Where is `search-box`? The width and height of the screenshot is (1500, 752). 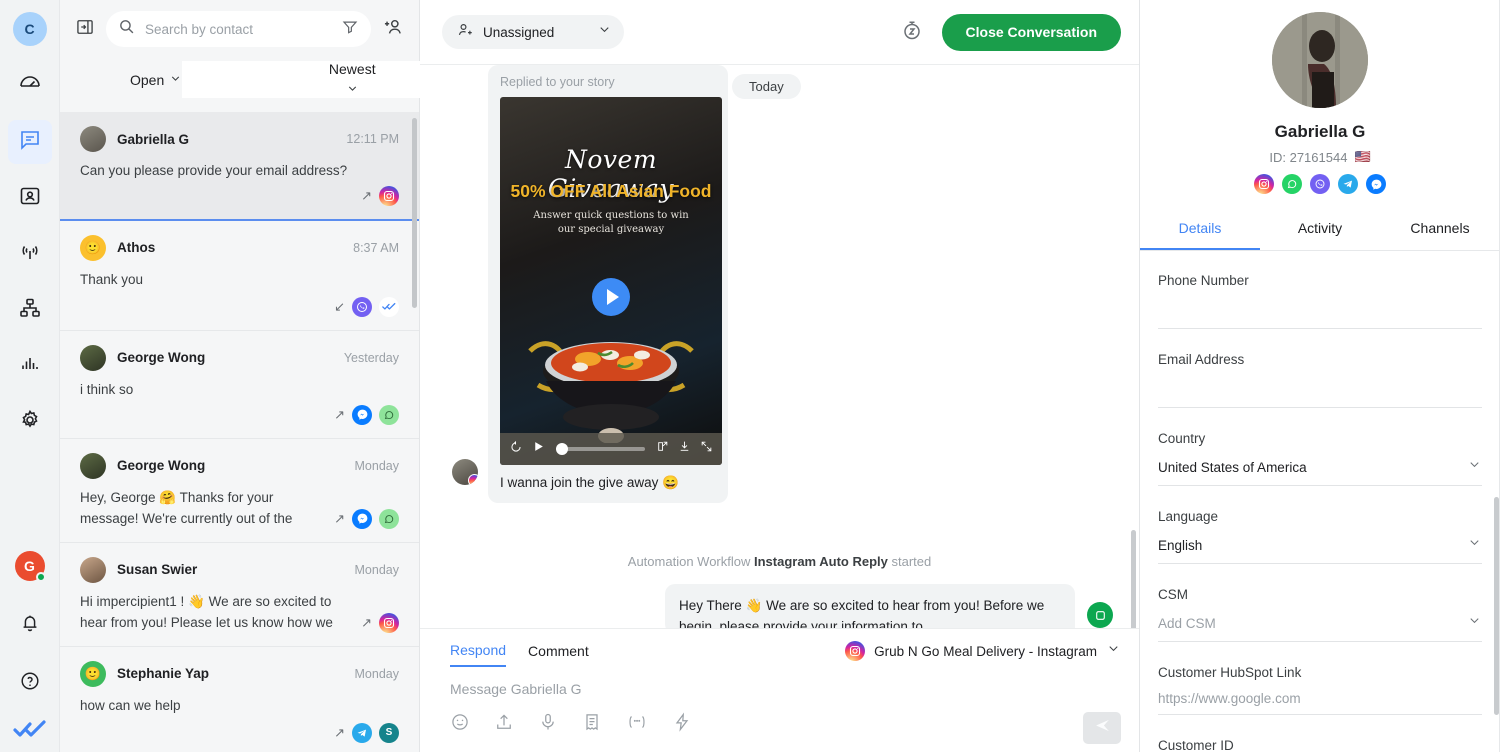
search-box is located at coordinates (238, 29).